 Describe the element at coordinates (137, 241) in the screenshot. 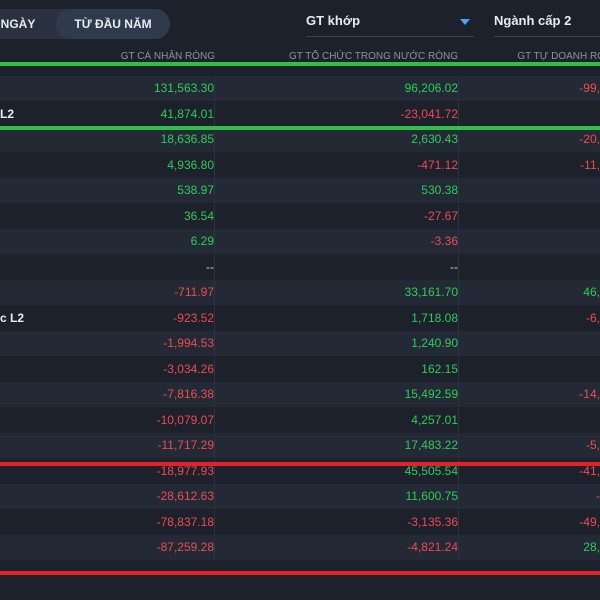

I see `cell-individual: 6.29` at that location.